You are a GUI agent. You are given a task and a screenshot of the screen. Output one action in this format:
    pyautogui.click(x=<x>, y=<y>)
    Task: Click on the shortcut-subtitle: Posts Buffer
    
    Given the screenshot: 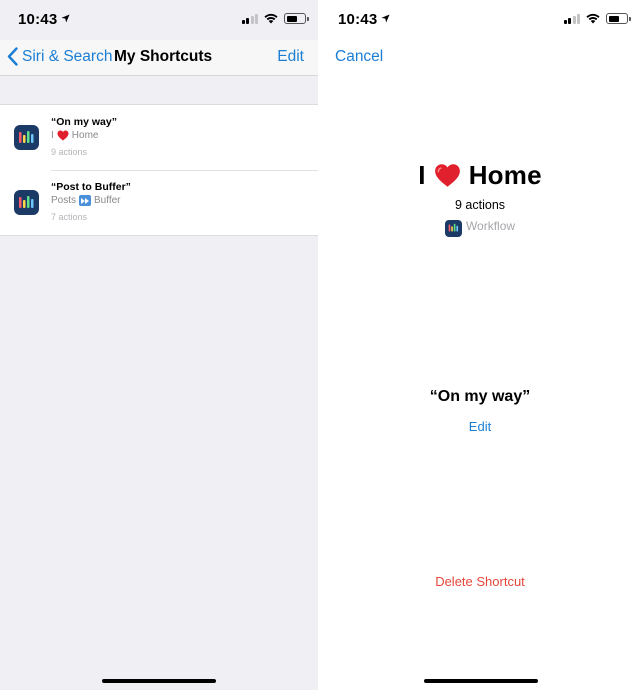 What is the action you would take?
    pyautogui.click(x=86, y=200)
    